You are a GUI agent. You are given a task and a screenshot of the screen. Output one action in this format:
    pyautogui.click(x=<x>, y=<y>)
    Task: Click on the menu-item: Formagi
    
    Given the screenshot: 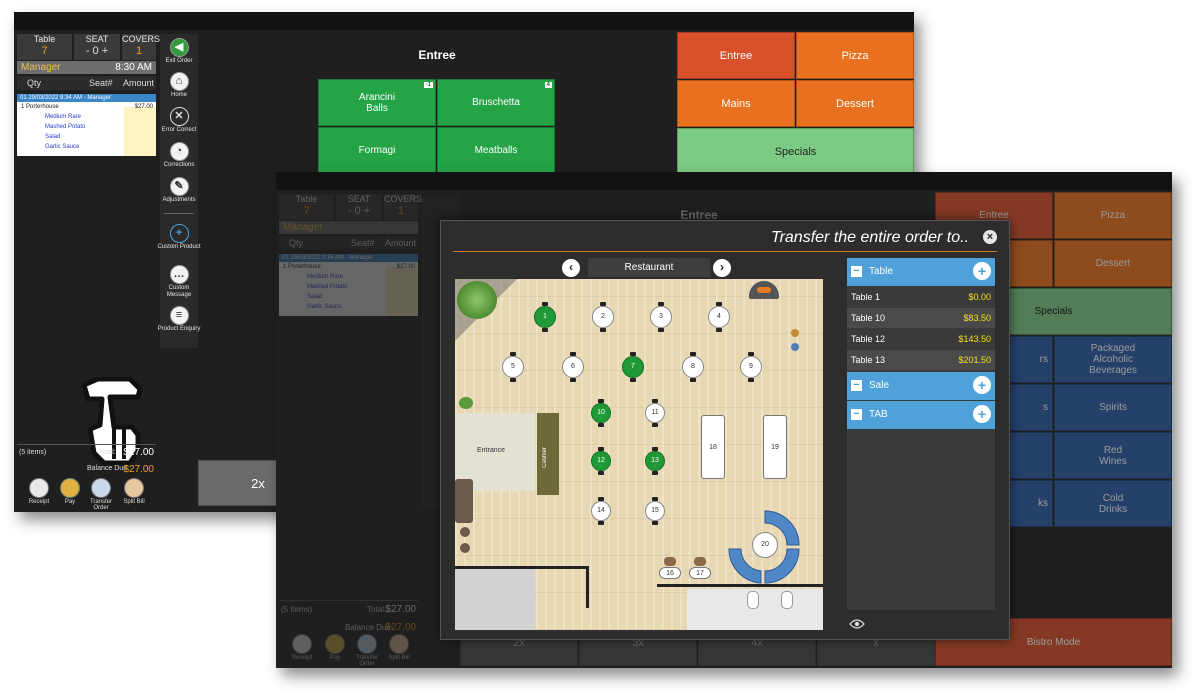 What is the action you would take?
    pyautogui.click(x=377, y=150)
    